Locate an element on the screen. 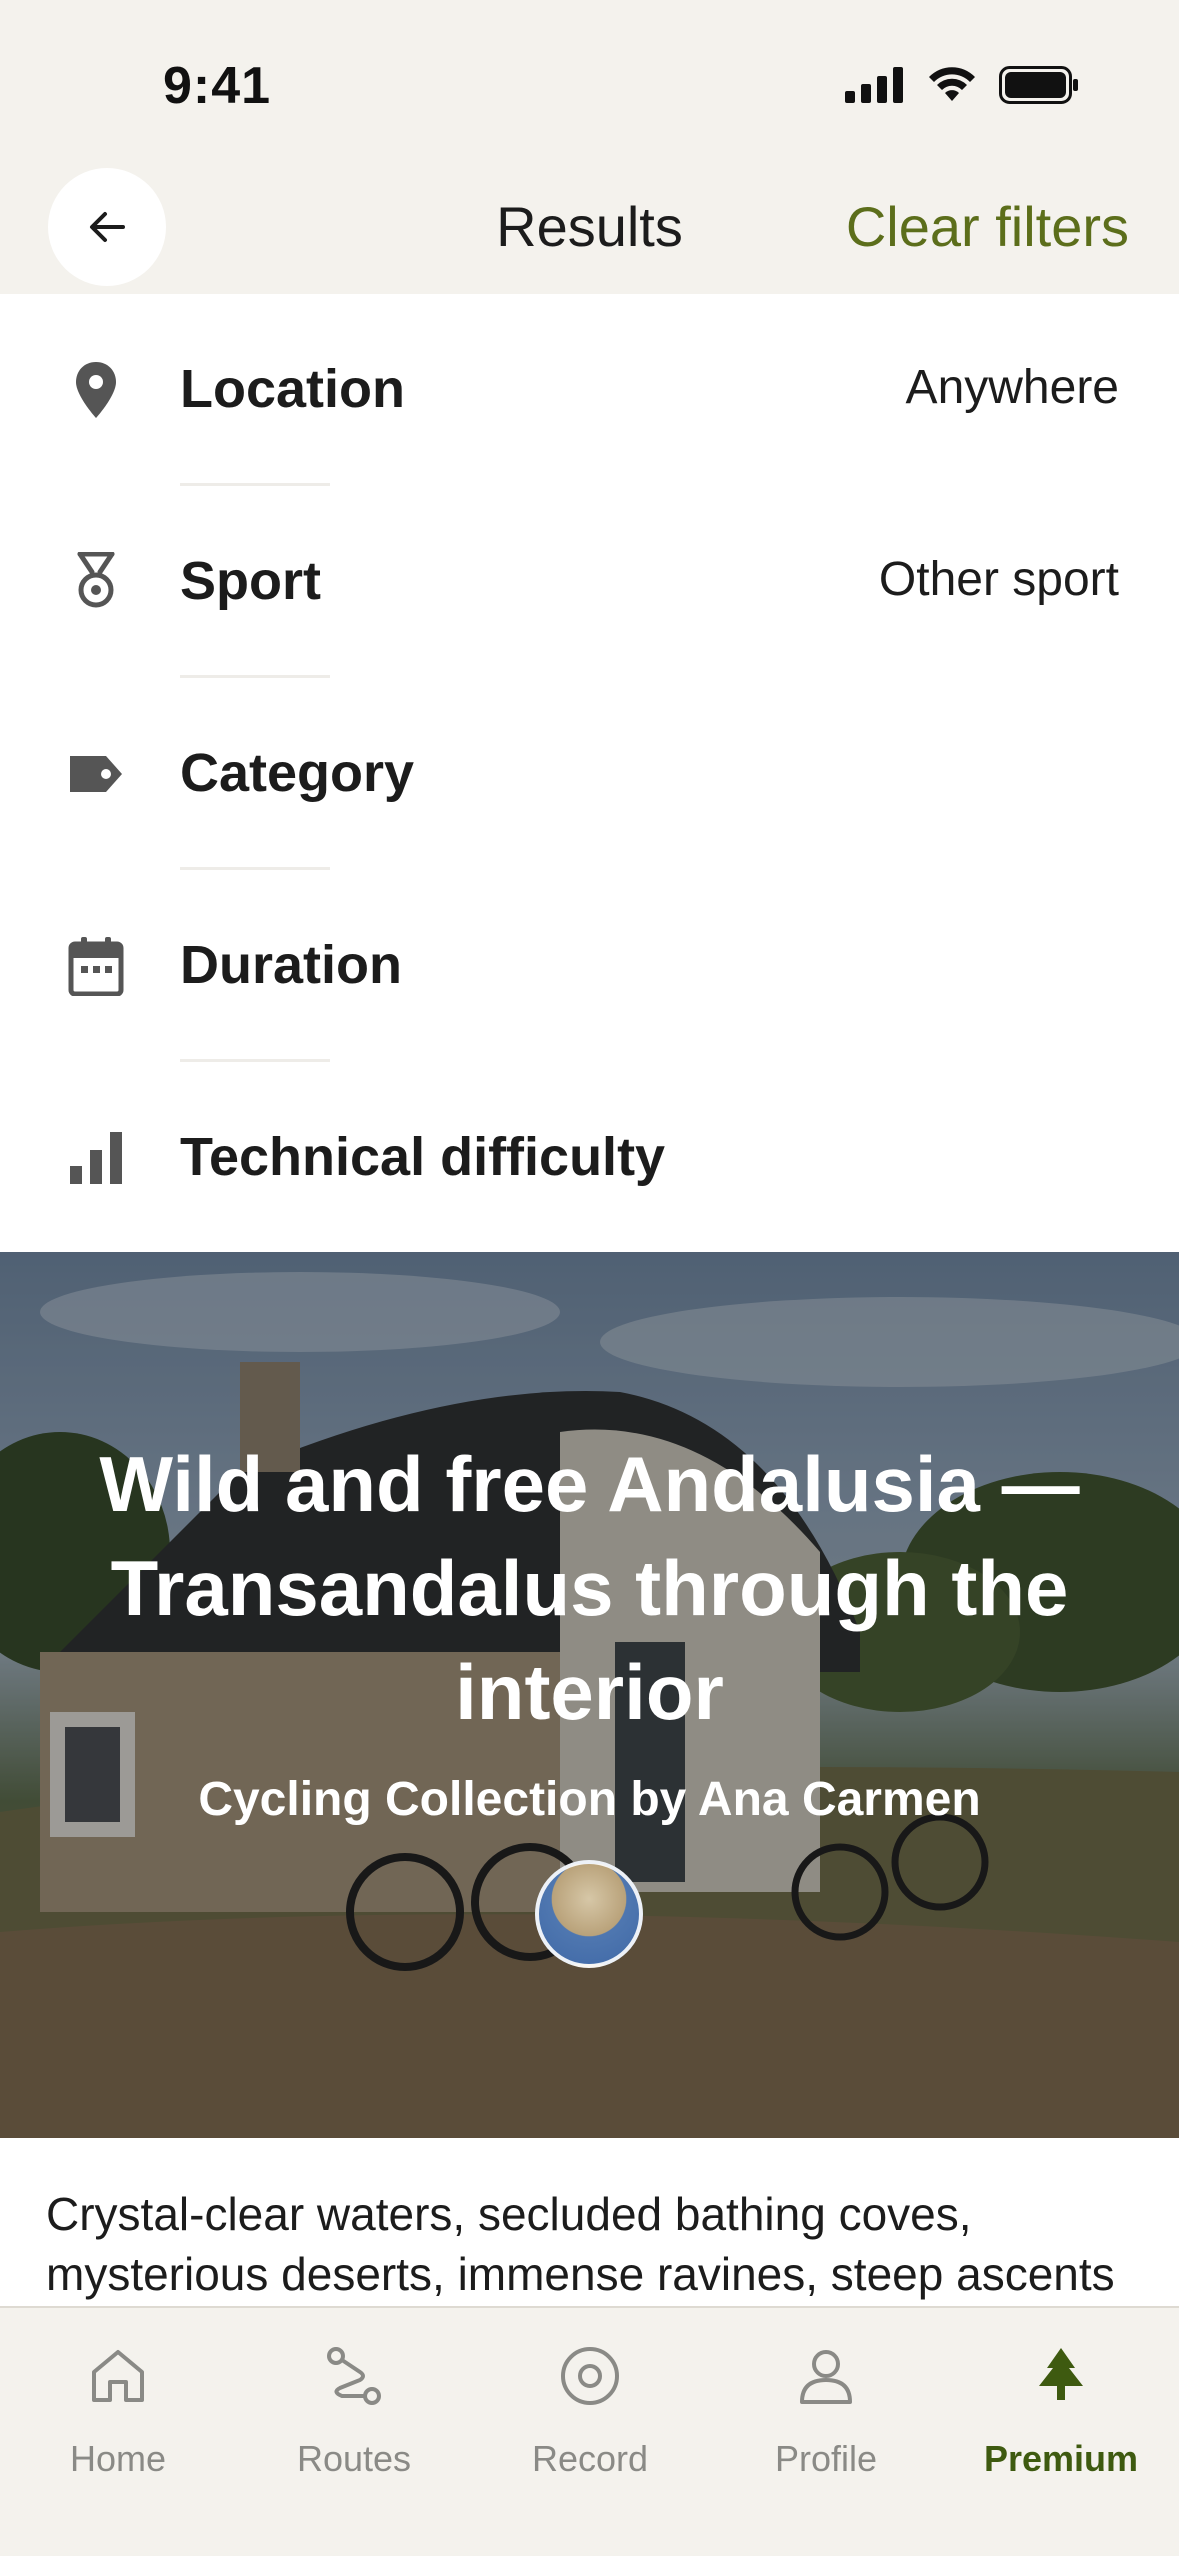 The height and width of the screenshot is (2556, 1179). tab-home: Home is located at coordinates (118, 2412).